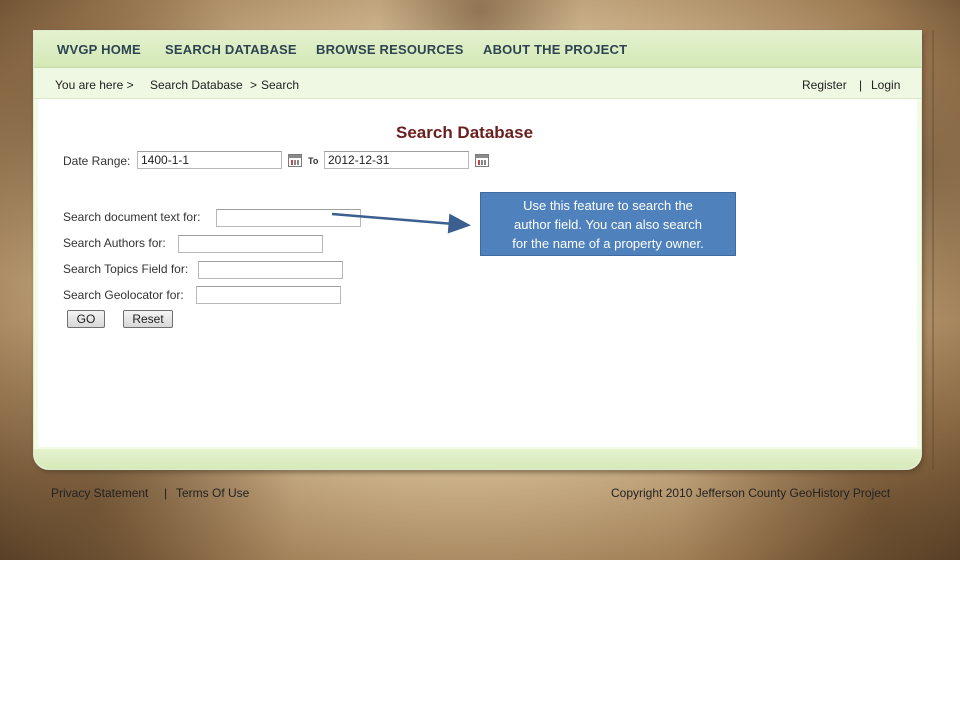  I want to click on privacy-statement-link: Privacy Statement, so click(99, 493).